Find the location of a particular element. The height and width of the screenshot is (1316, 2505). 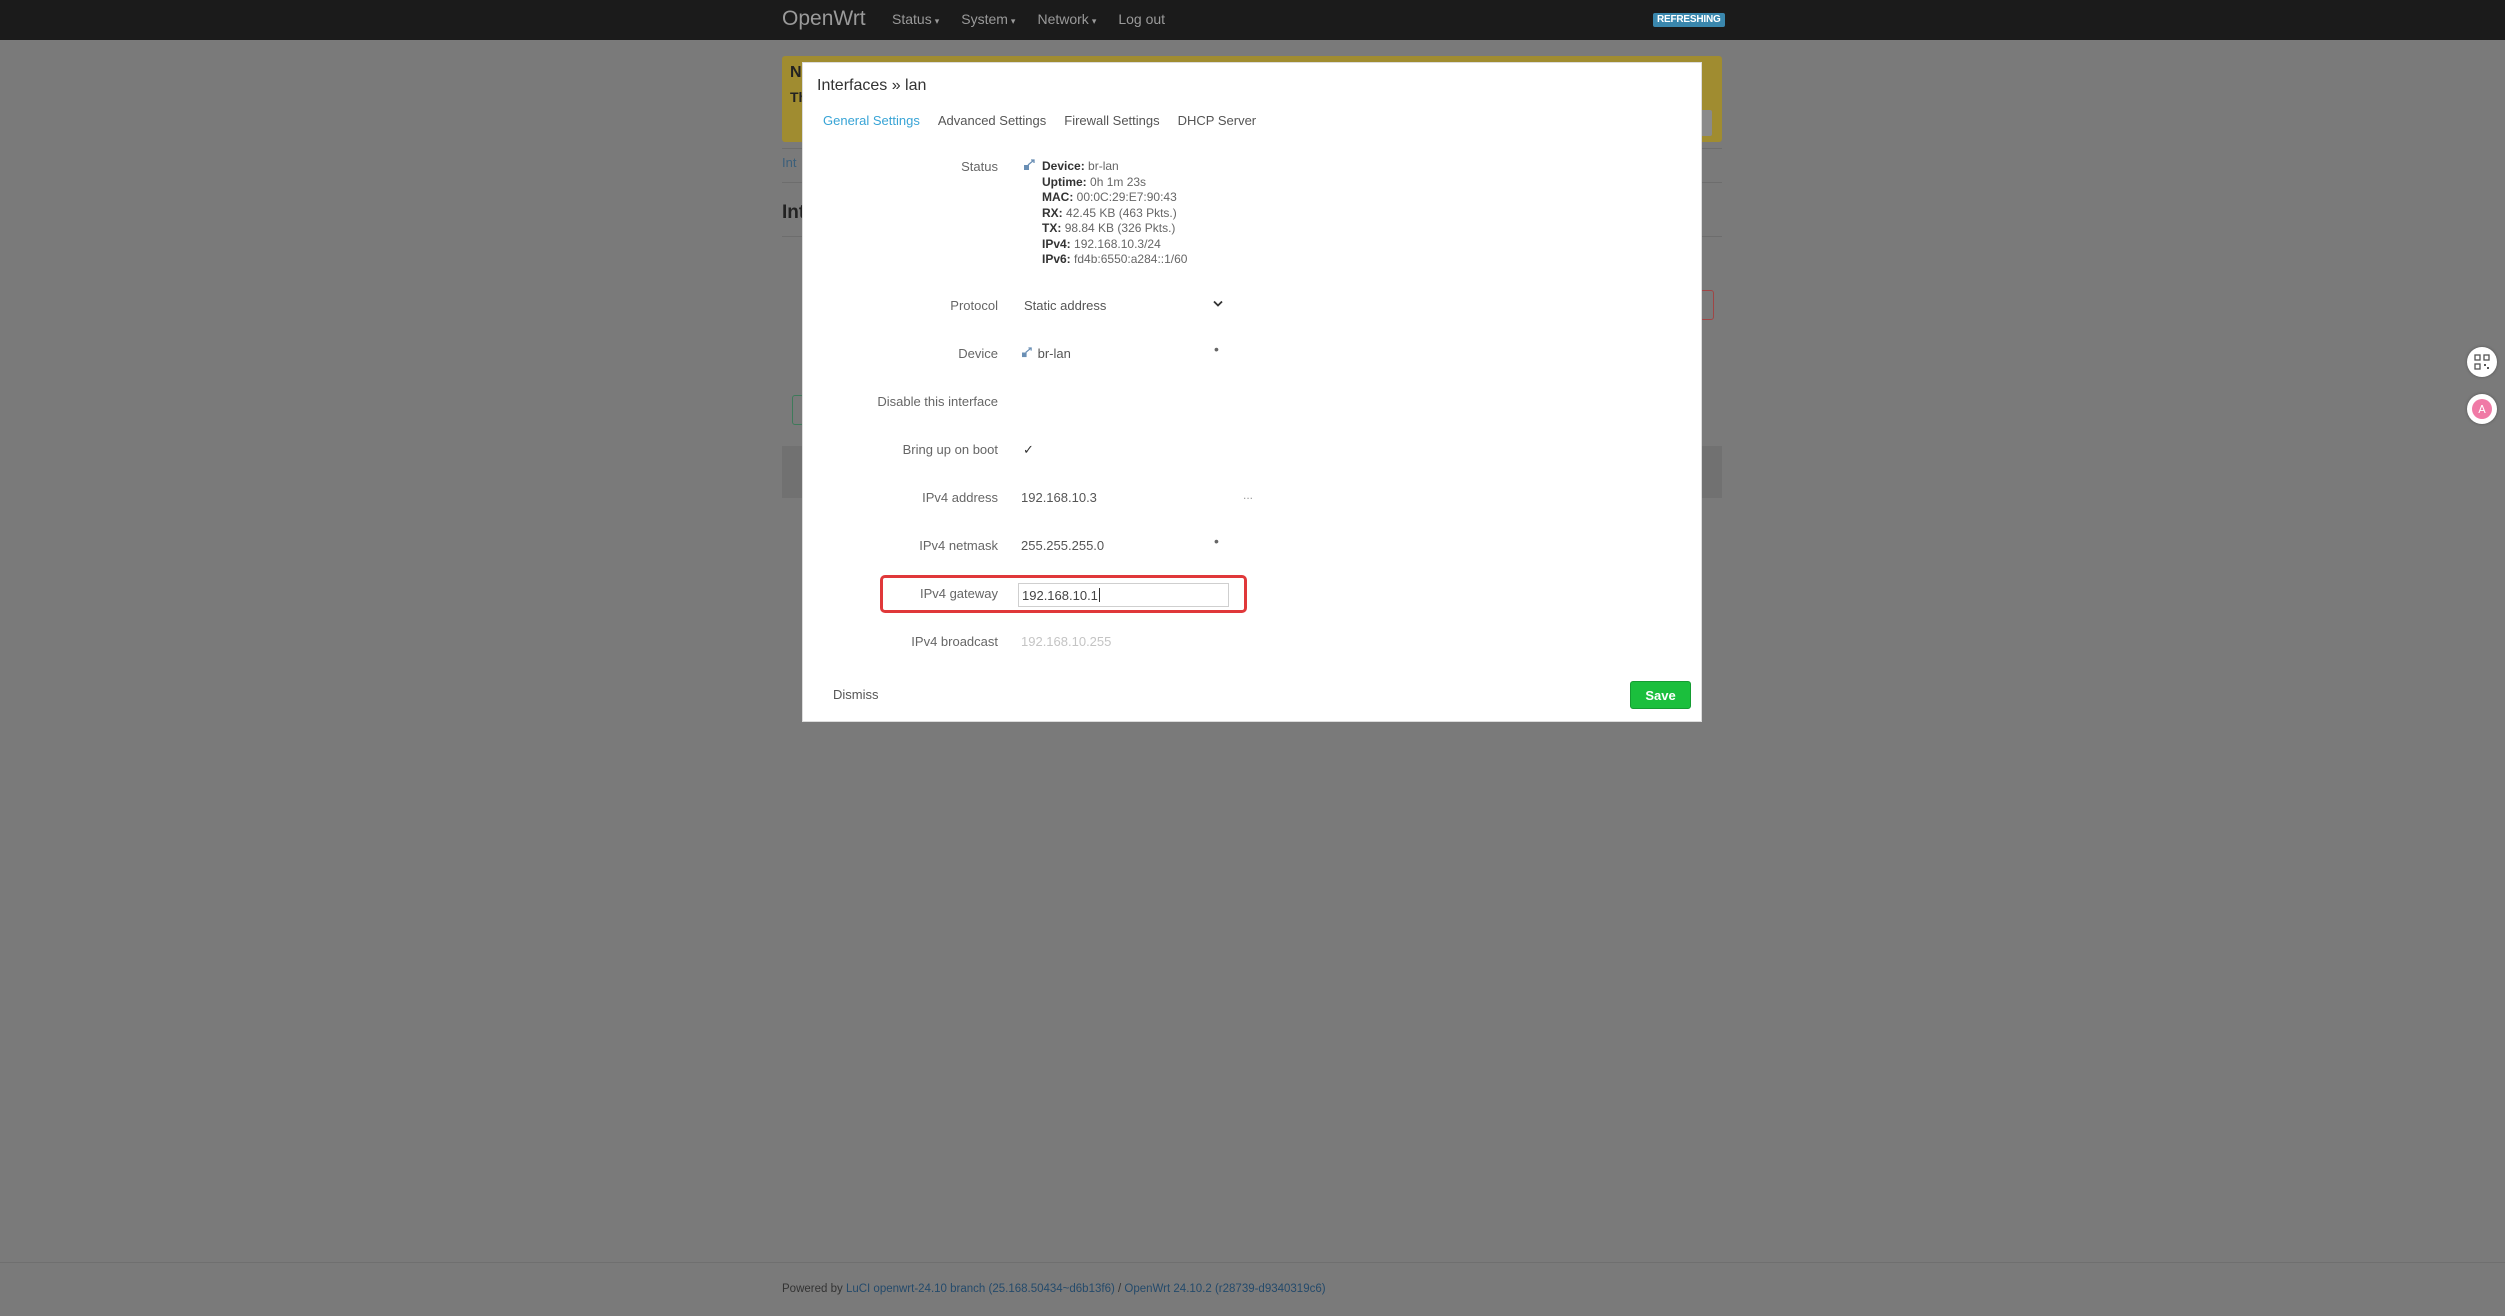

status-key-device: Device: is located at coordinates (1063, 166).